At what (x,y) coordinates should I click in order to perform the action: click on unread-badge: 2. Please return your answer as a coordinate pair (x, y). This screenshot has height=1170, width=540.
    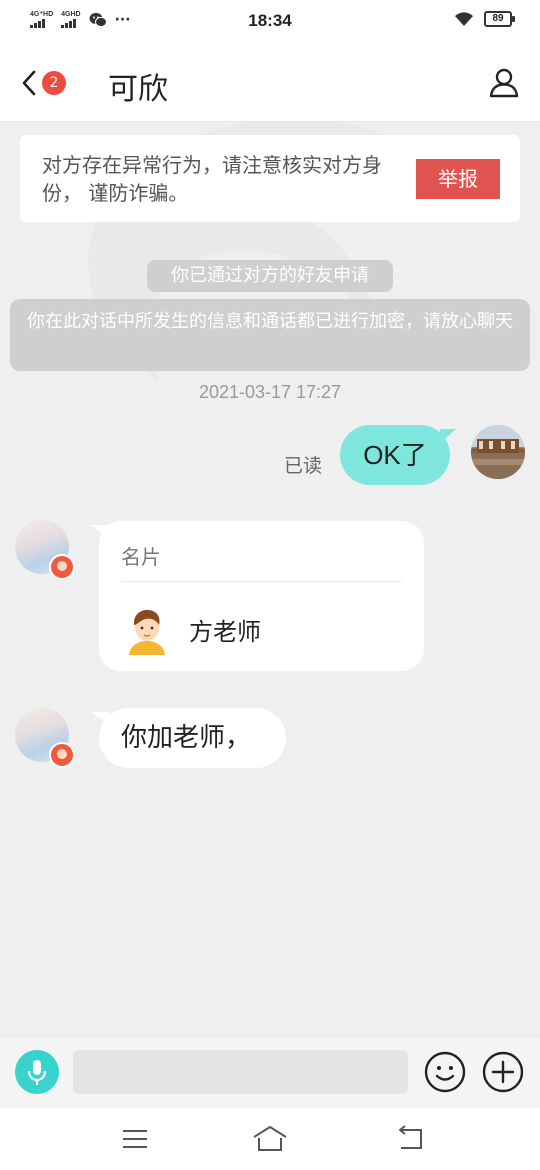
    Looking at the image, I should click on (54, 83).